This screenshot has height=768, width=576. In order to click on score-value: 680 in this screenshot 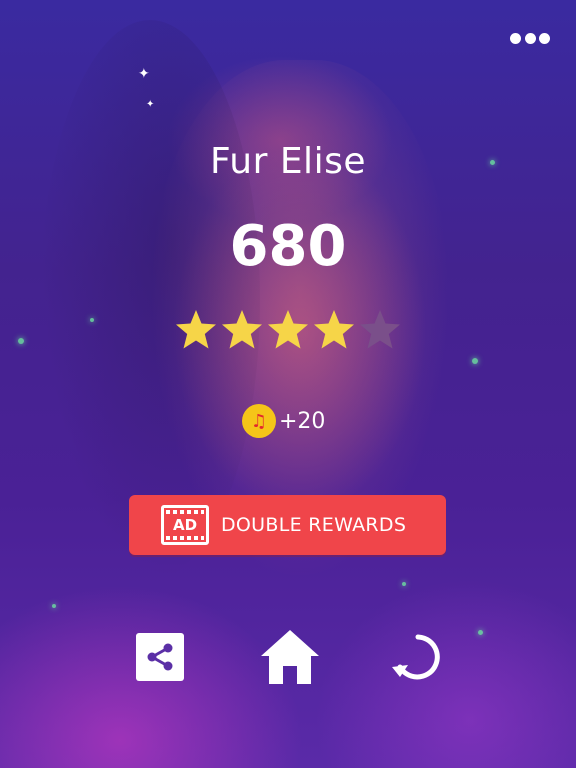, I will do `click(288, 246)`.